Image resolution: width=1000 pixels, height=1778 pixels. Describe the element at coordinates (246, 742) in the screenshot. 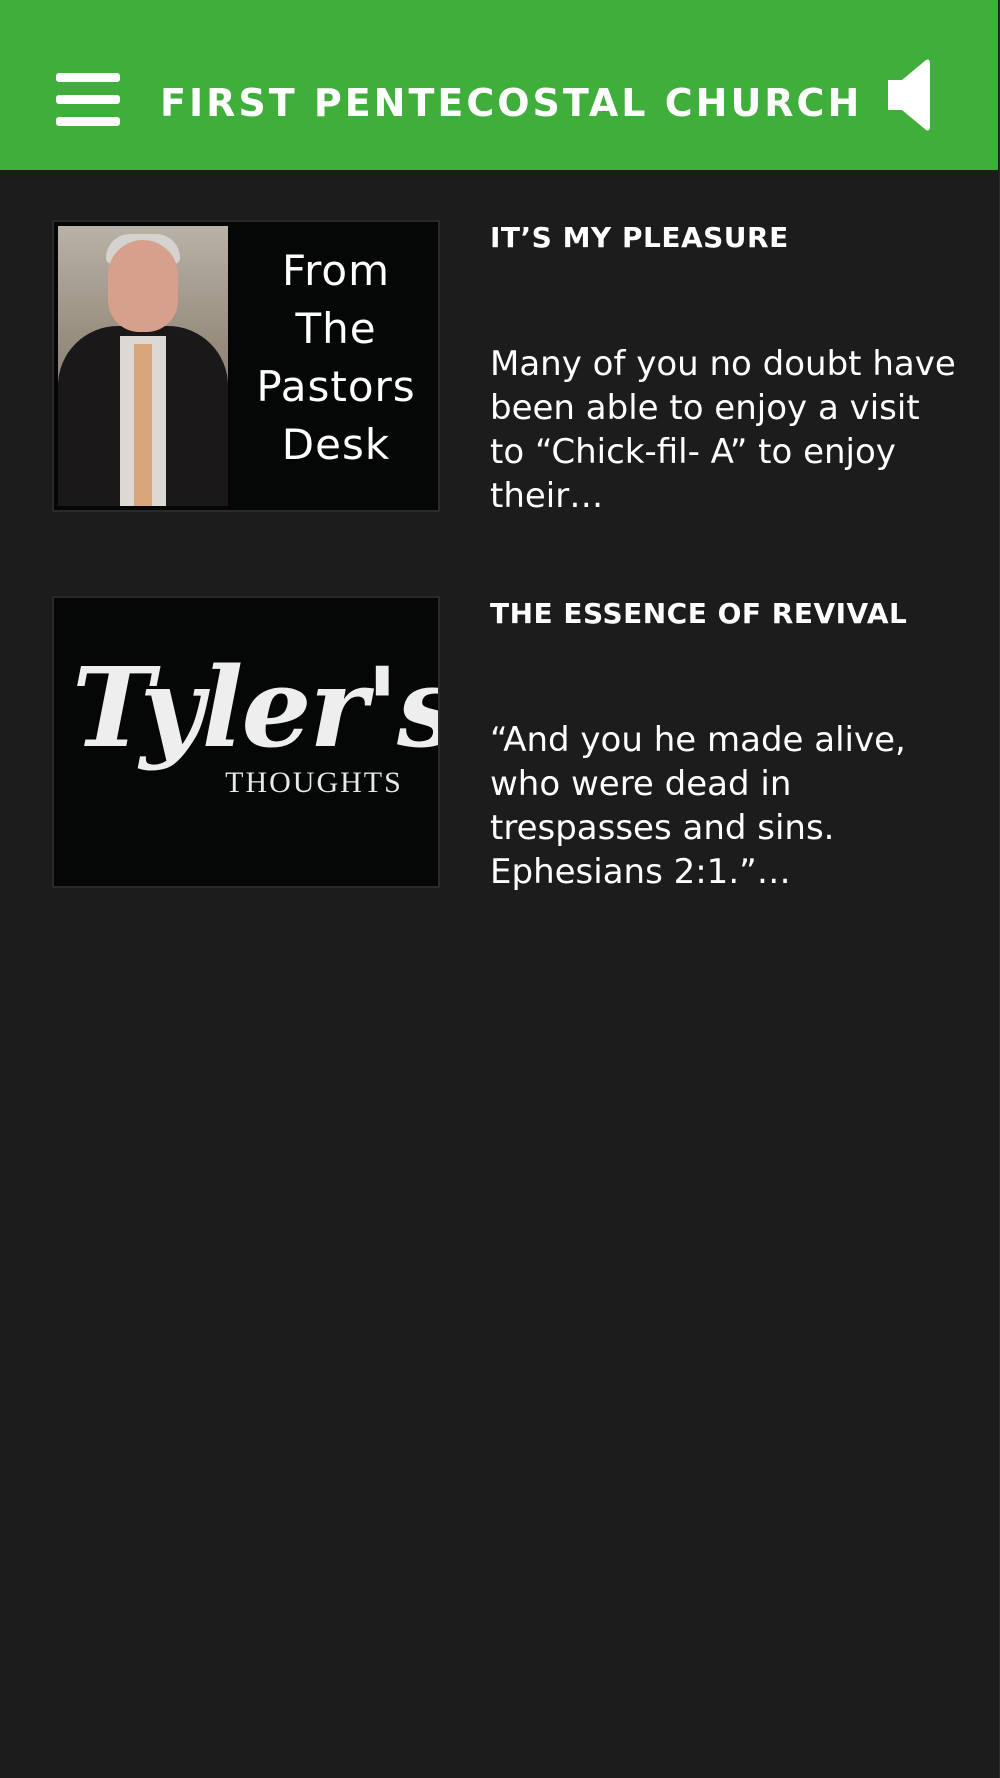

I see `post-thumbnail-tylers-thoughts: Tyler's THOUGHTS` at that location.